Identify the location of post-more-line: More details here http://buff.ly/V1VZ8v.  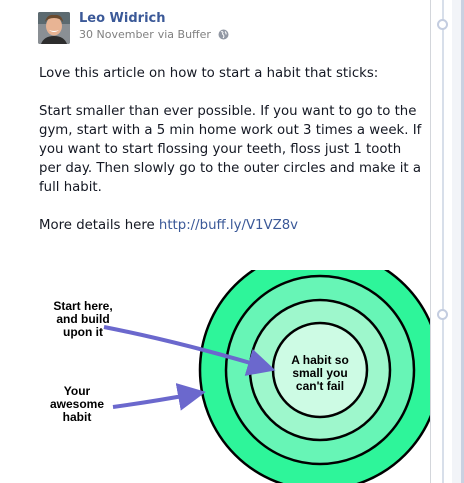
(231, 225).